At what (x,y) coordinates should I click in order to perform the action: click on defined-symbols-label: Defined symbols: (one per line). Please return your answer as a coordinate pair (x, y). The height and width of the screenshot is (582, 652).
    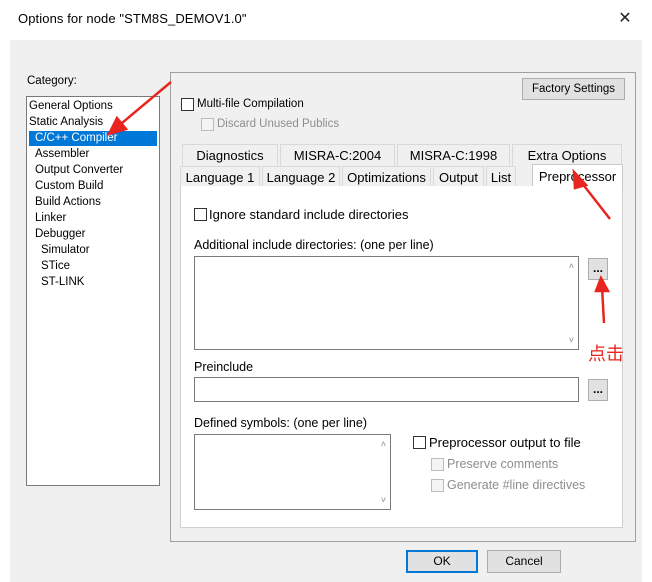
    Looking at the image, I should click on (280, 423).